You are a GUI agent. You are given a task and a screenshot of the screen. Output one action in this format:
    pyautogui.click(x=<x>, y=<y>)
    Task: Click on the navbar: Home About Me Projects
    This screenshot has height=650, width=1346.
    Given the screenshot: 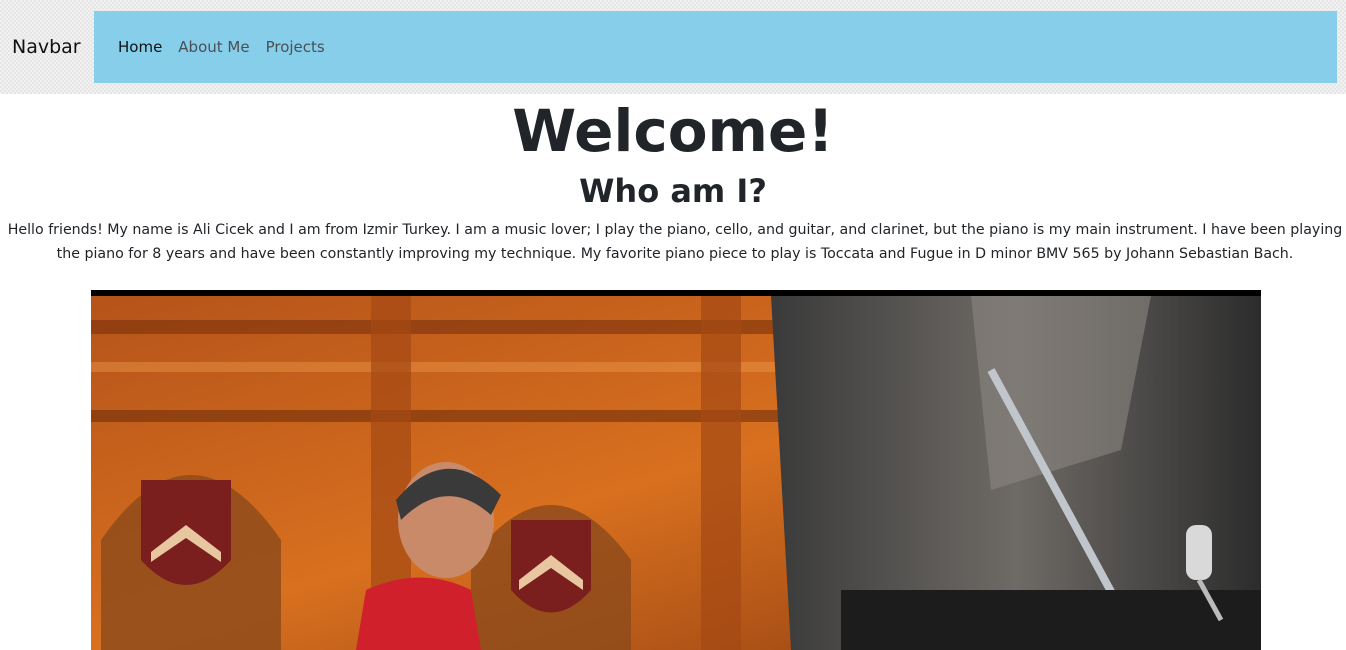 What is the action you would take?
    pyautogui.click(x=715, y=47)
    